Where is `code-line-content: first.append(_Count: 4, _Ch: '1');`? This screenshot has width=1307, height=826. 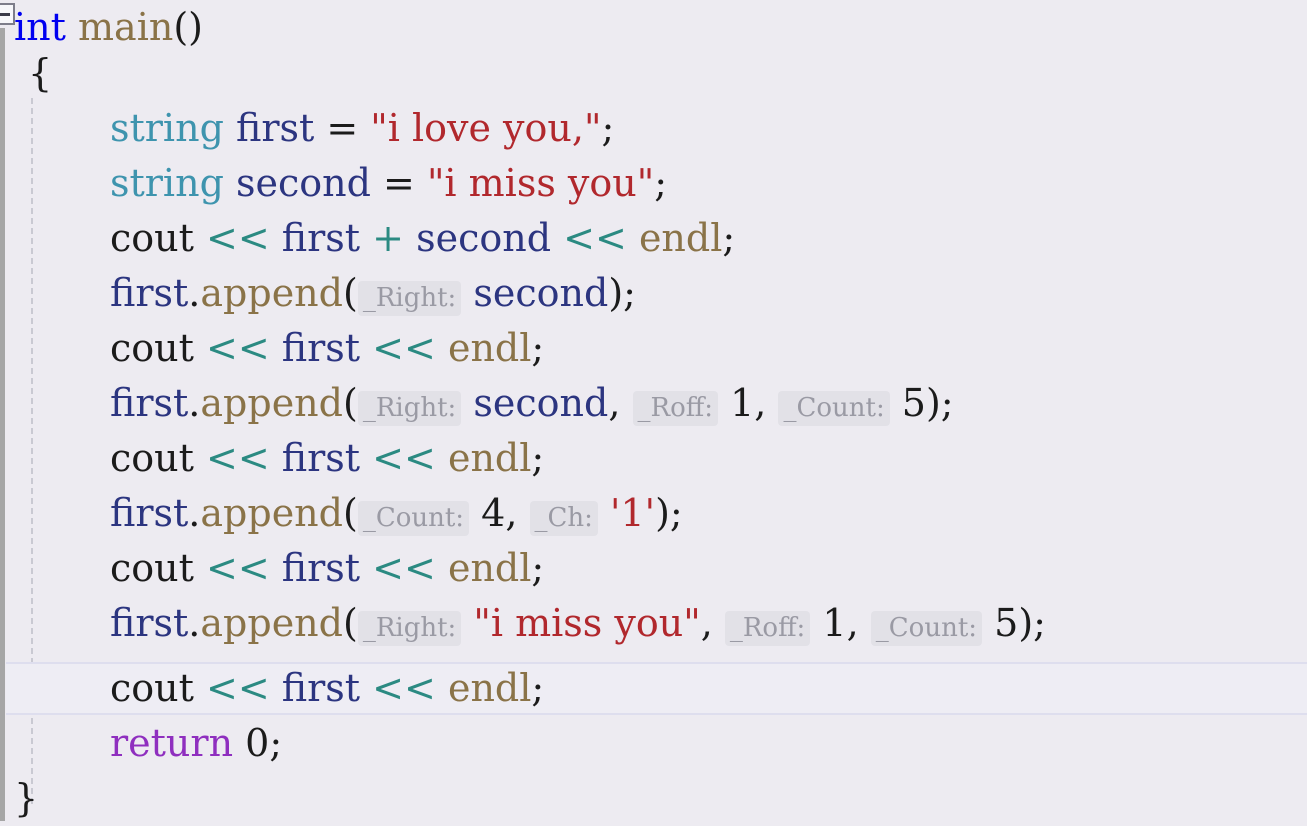 code-line-content: first.append(_Count: 4, _Ch: '1'); is located at coordinates (396, 513).